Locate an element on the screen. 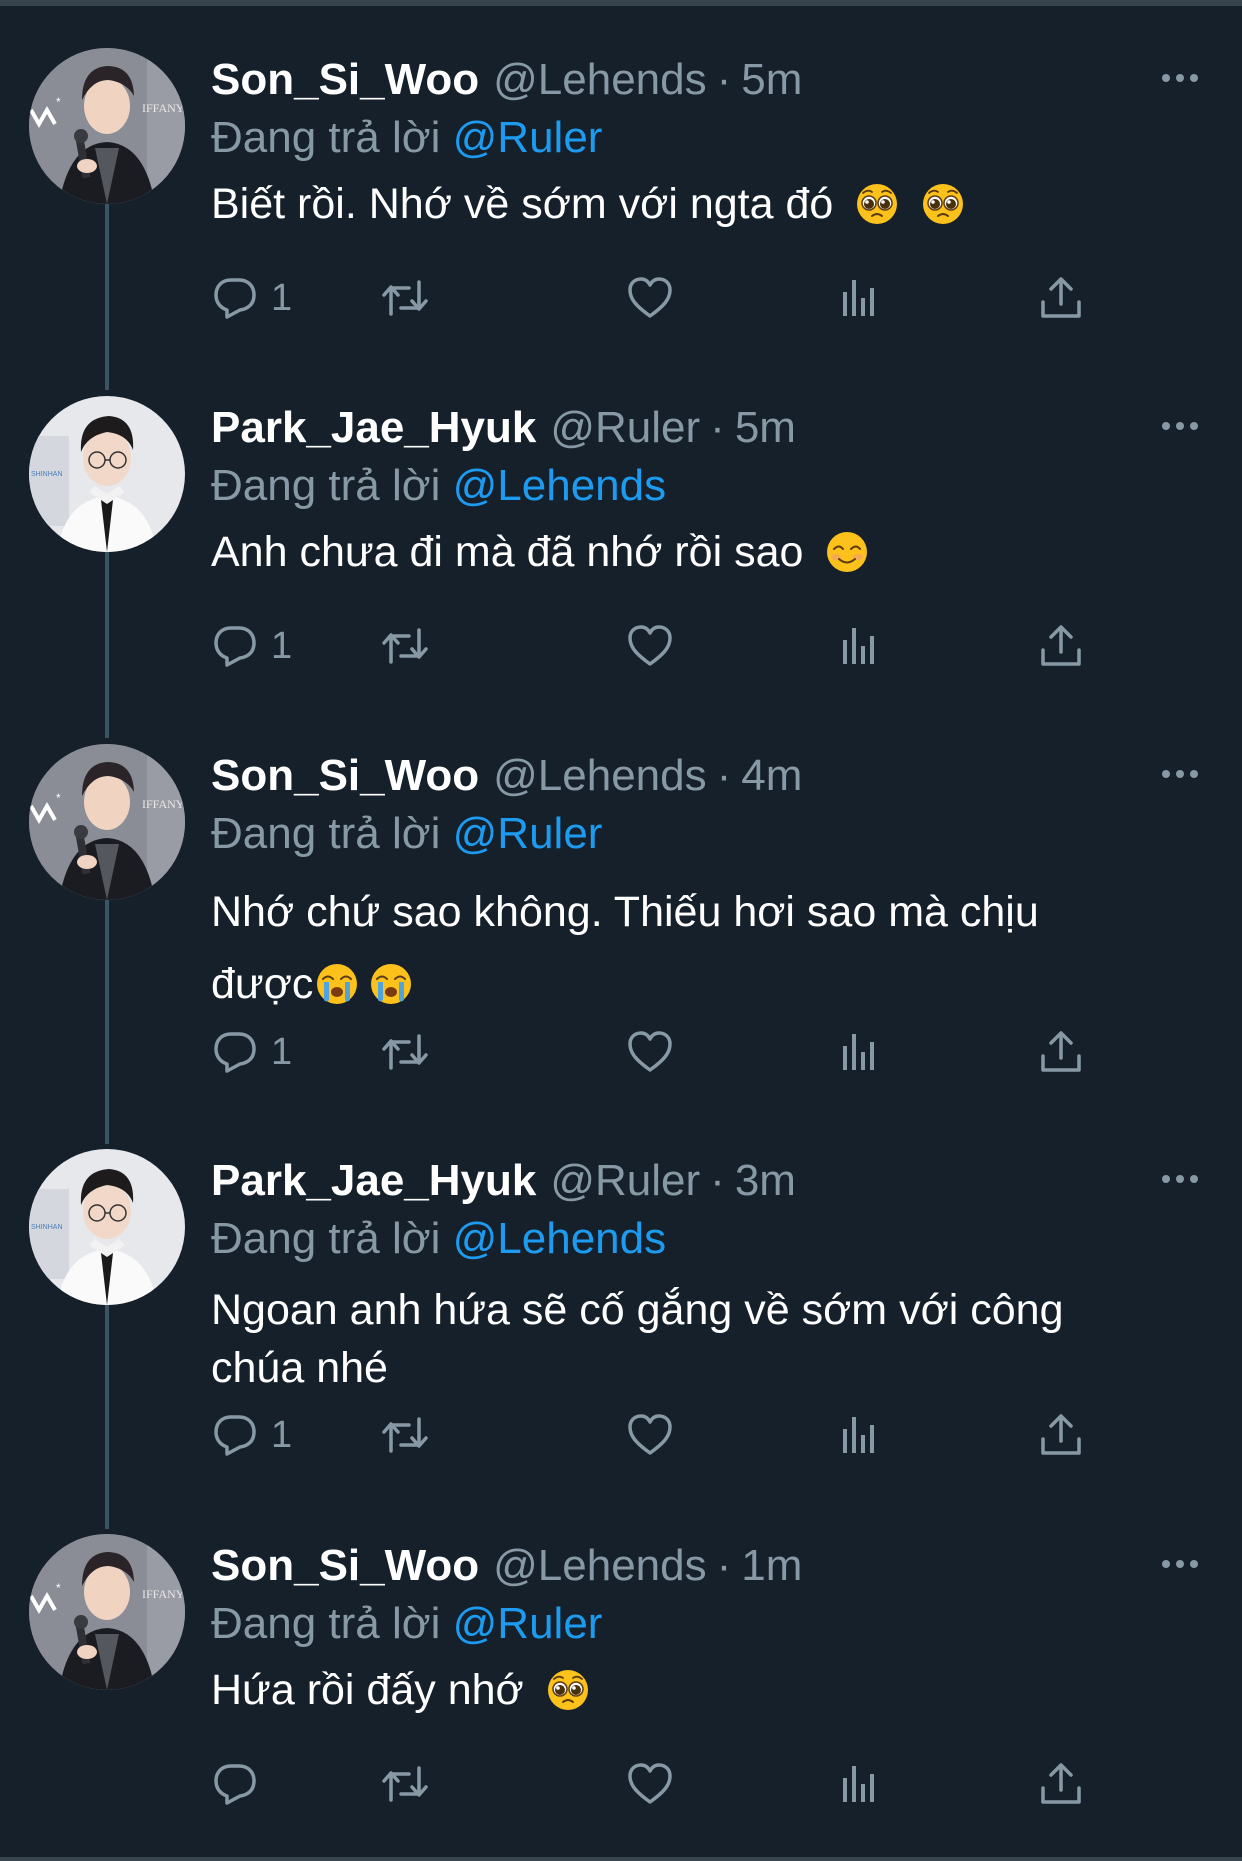 The width and height of the screenshot is (1242, 1861). smiling-face-emoji is located at coordinates (847, 552).